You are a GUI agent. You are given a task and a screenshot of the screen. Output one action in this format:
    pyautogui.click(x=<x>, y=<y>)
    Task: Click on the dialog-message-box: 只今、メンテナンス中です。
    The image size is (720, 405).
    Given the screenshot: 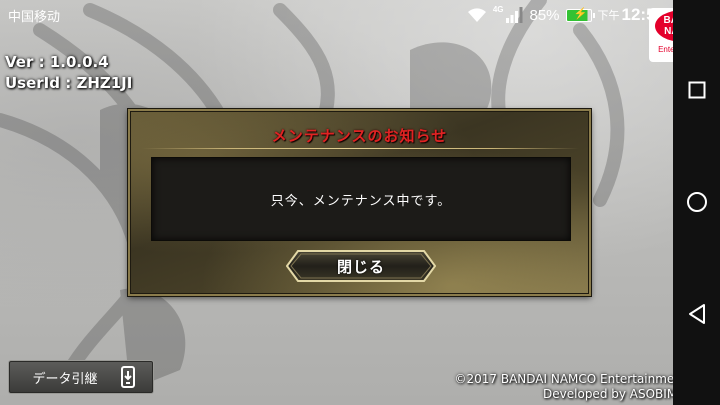 What is the action you would take?
    pyautogui.click(x=361, y=199)
    